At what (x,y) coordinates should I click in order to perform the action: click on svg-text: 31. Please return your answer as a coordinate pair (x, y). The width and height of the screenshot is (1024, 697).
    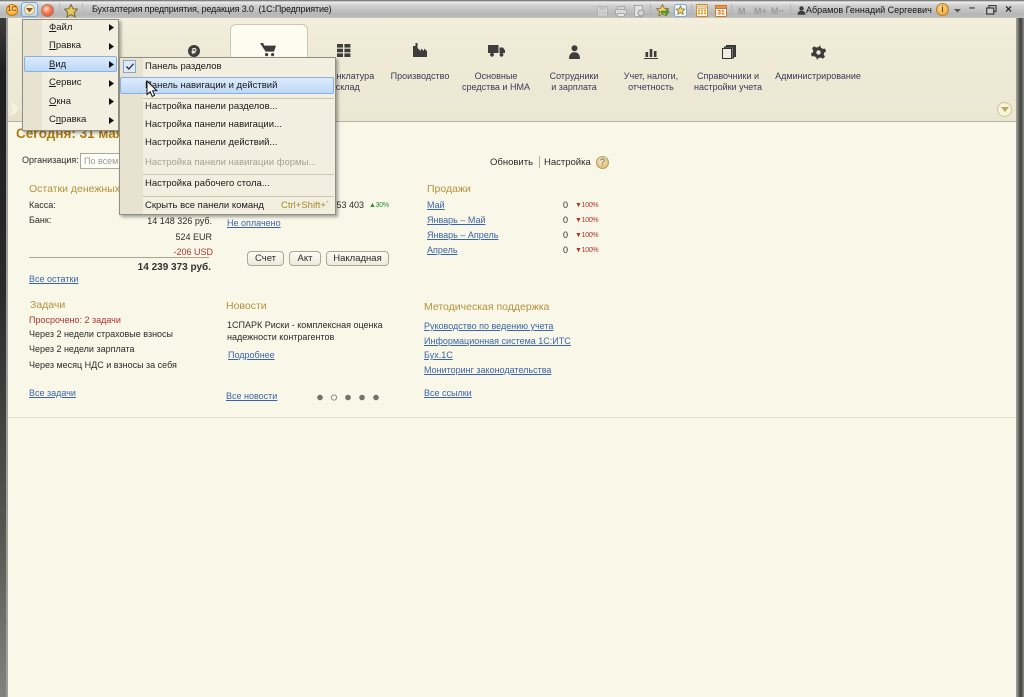
    Looking at the image, I should click on (721, 13).